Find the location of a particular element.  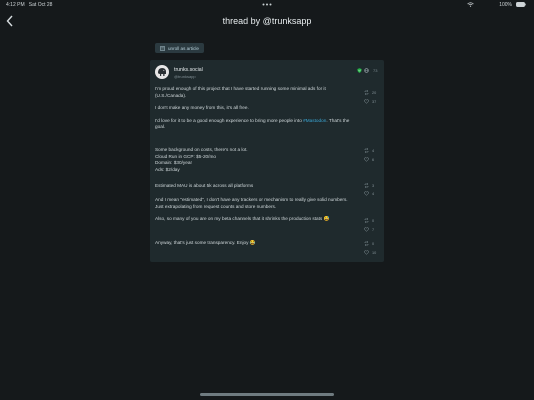

document-icon is located at coordinates (162, 48).